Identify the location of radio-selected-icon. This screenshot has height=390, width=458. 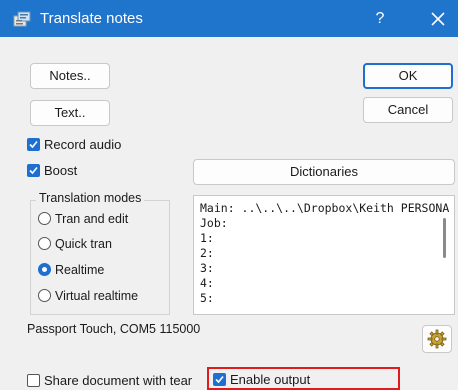
(44, 269).